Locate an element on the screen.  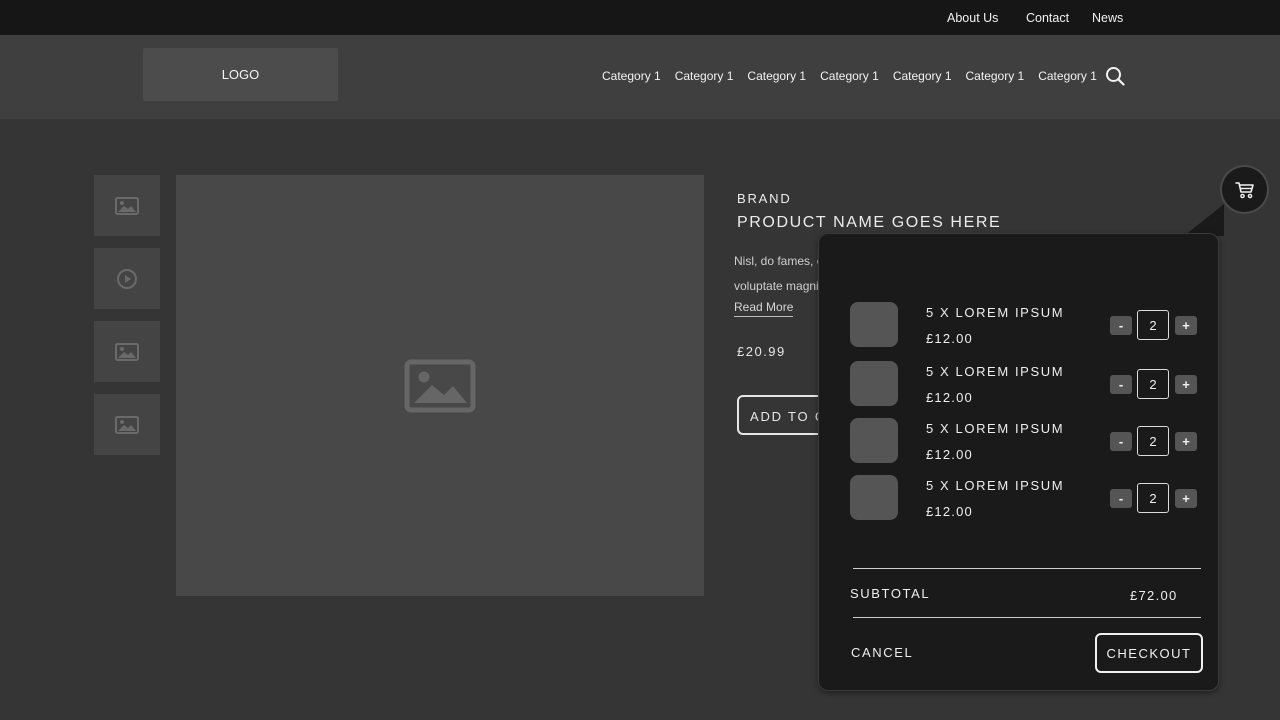
play-icon is located at coordinates (127, 278).